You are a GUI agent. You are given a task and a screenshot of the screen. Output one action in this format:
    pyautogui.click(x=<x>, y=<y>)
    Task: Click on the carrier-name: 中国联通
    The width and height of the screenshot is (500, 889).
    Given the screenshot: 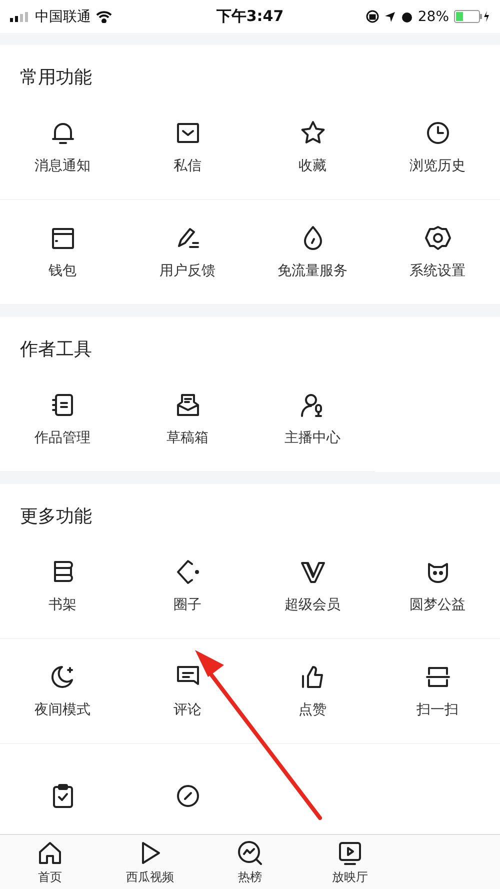 What is the action you would take?
    pyautogui.click(x=63, y=17)
    